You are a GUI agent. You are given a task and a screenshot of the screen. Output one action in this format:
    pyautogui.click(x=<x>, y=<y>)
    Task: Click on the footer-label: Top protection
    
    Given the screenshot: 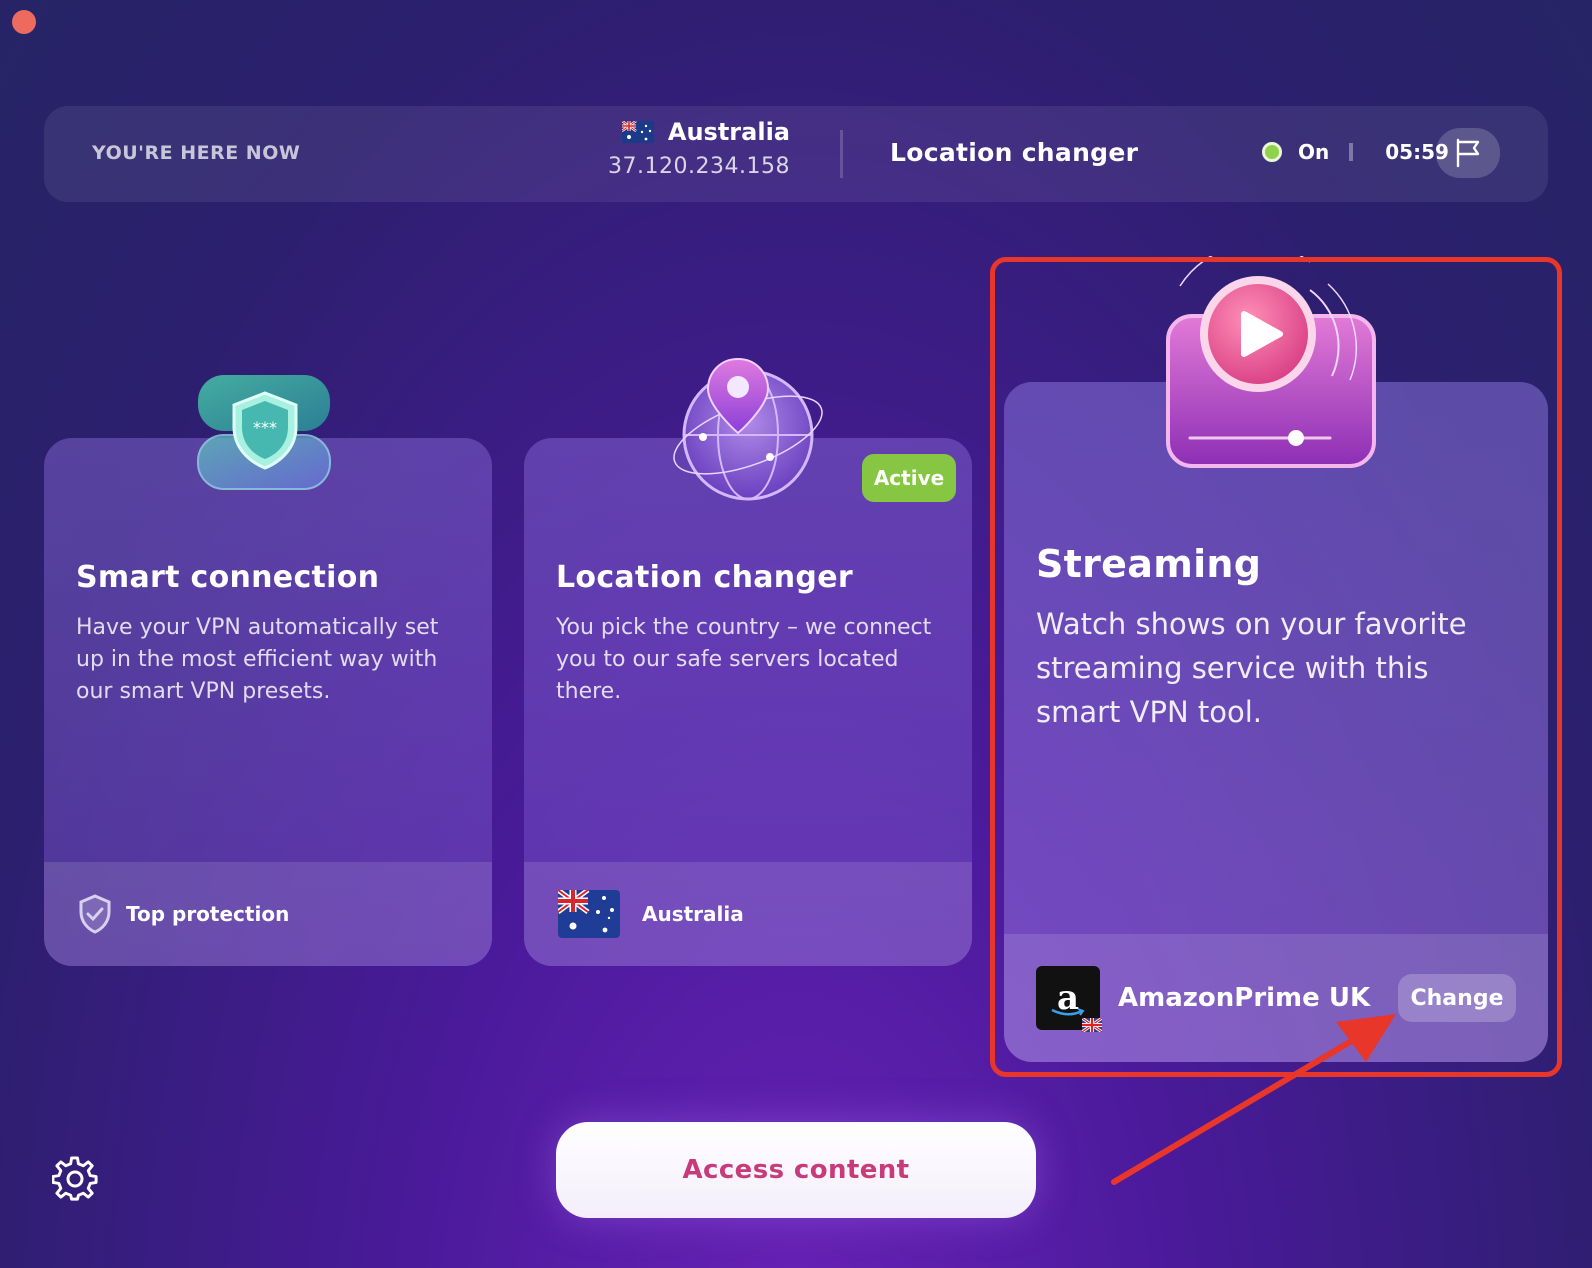 What is the action you would take?
    pyautogui.click(x=208, y=914)
    